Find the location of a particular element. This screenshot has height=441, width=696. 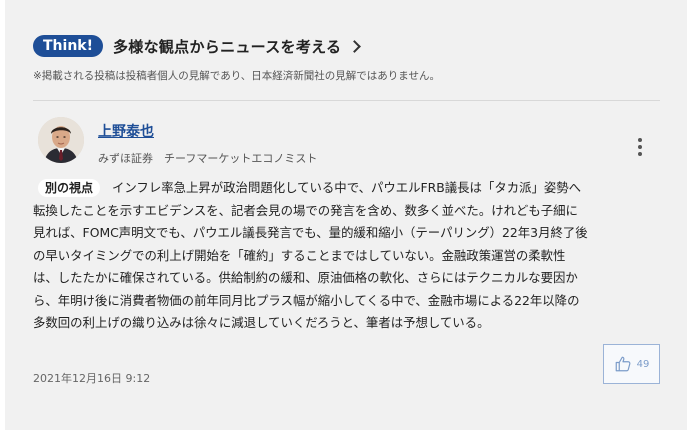

more-options-icon is located at coordinates (640, 147).